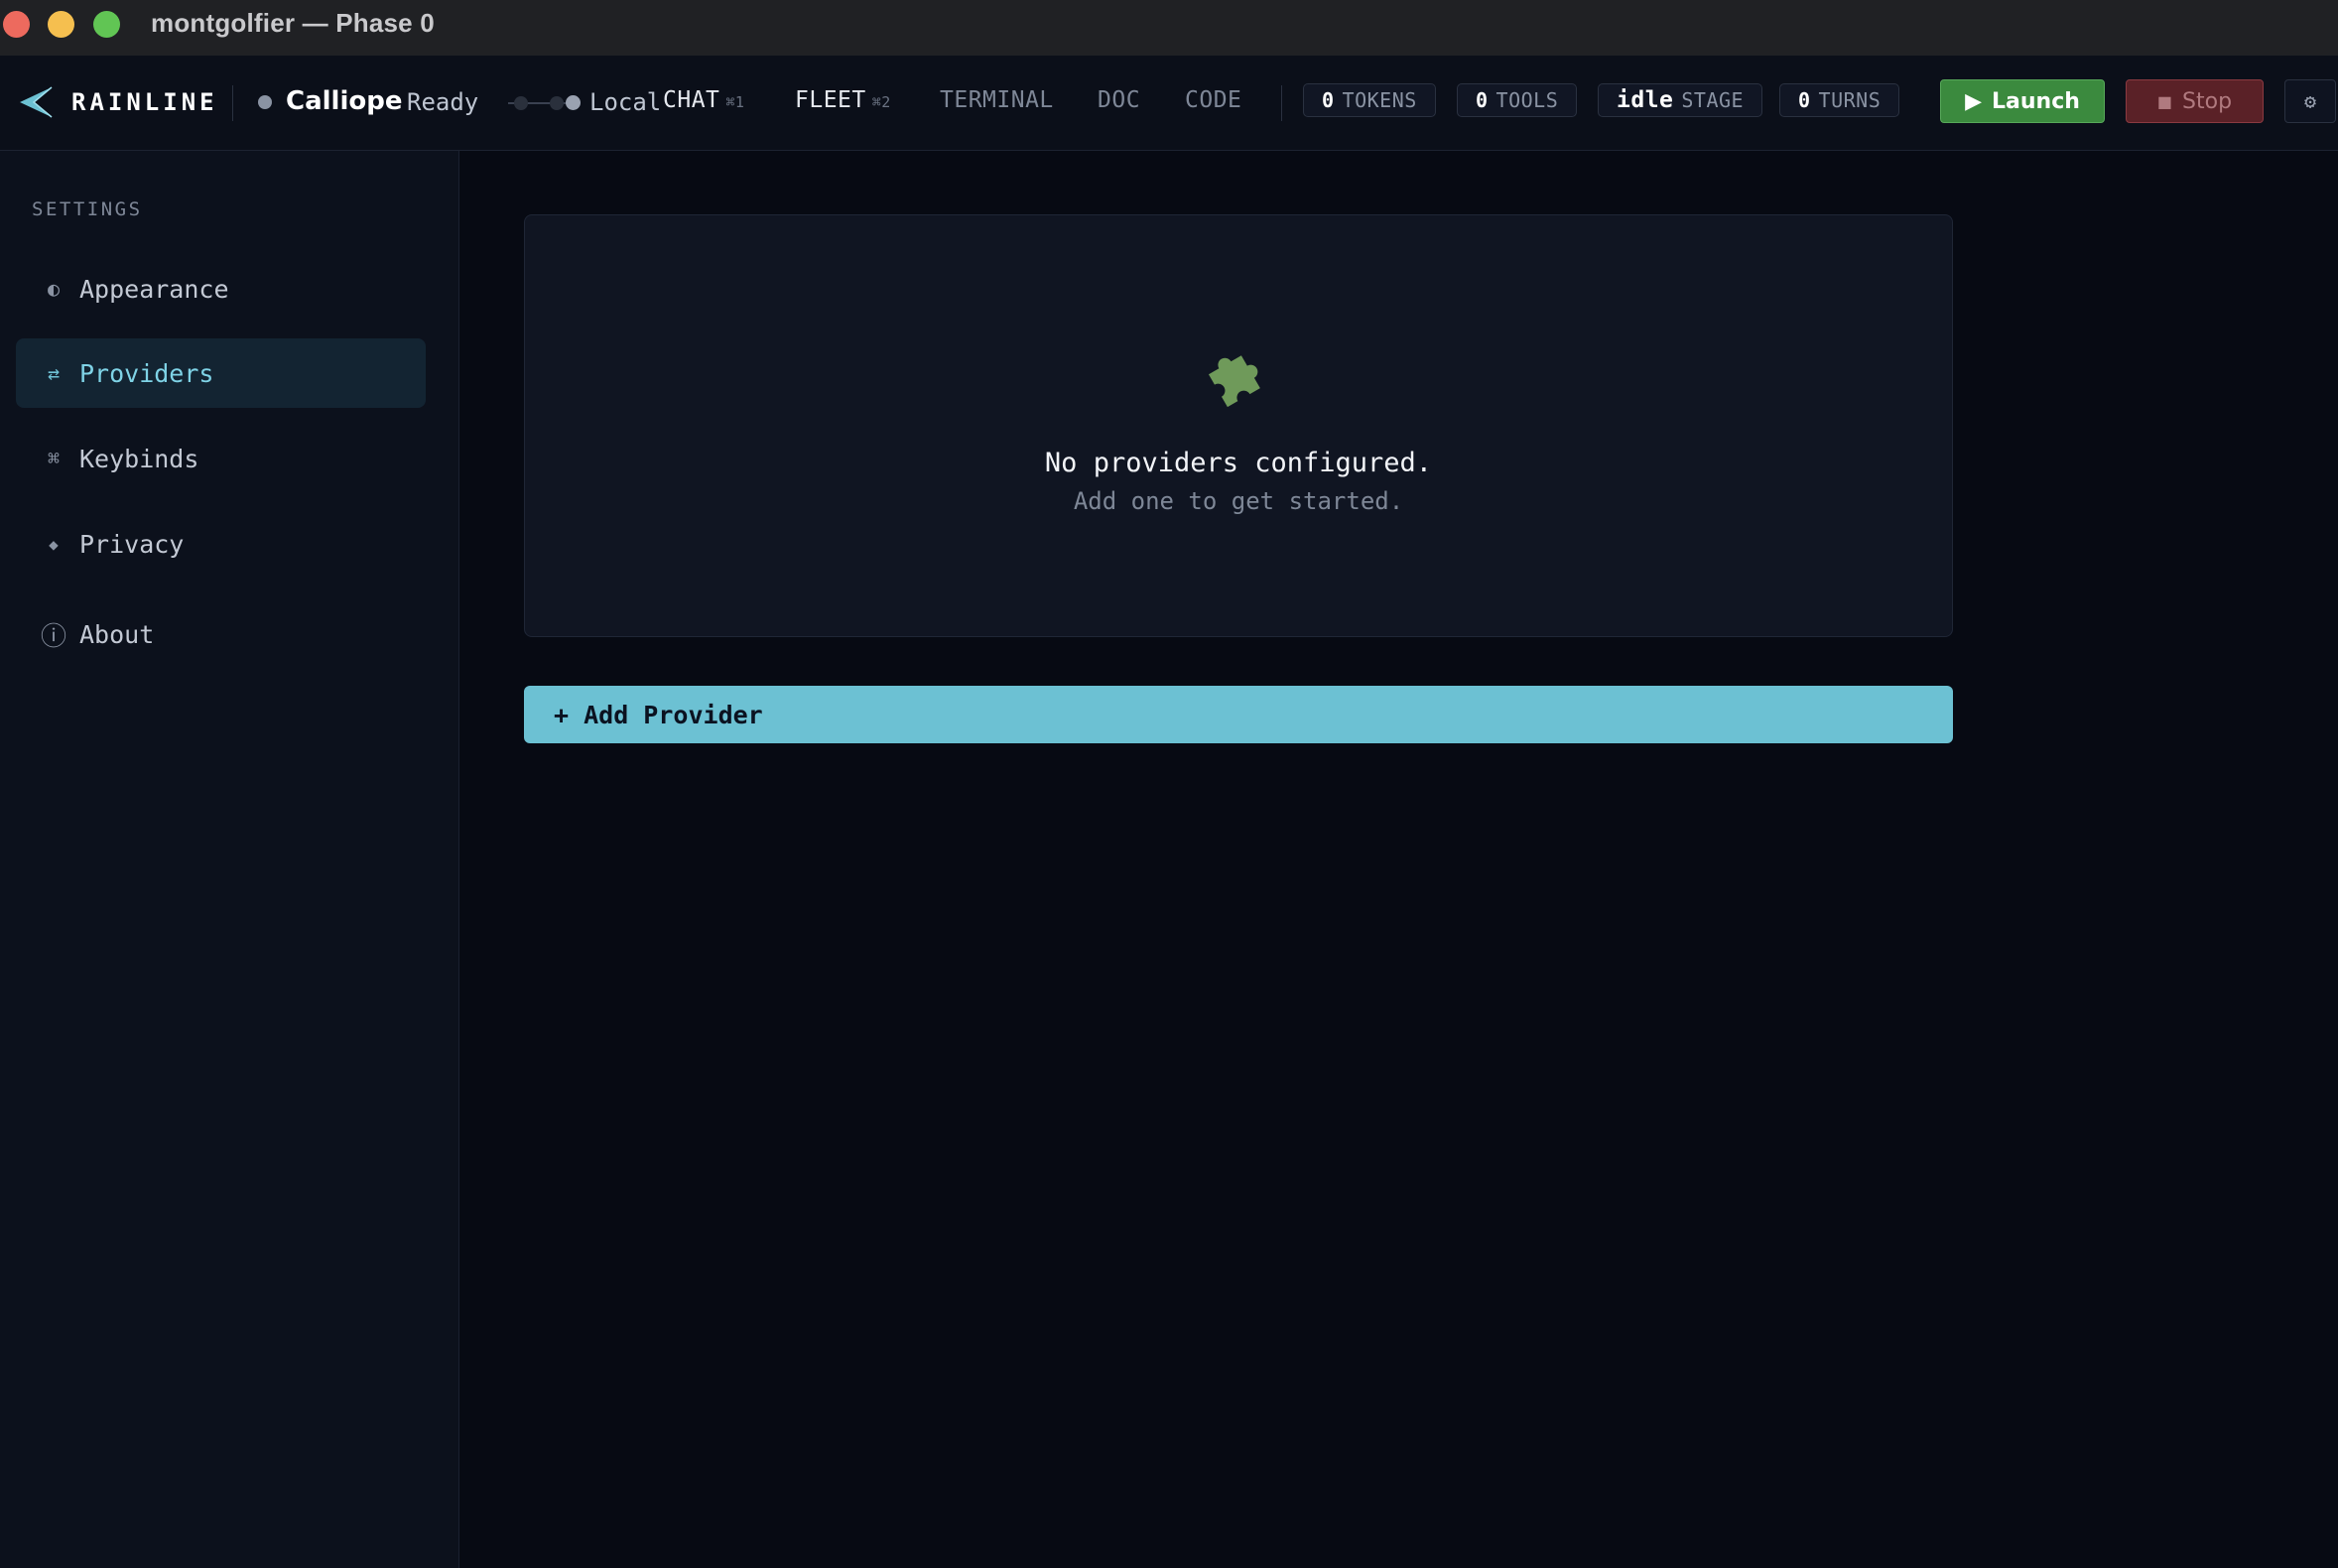  What do you see at coordinates (1646, 100) in the screenshot?
I see `stage-value: idle` at bounding box center [1646, 100].